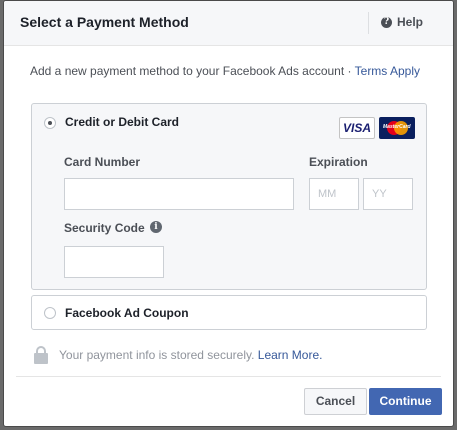  What do you see at coordinates (338, 162) in the screenshot?
I see `expiration-label: Expiration` at bounding box center [338, 162].